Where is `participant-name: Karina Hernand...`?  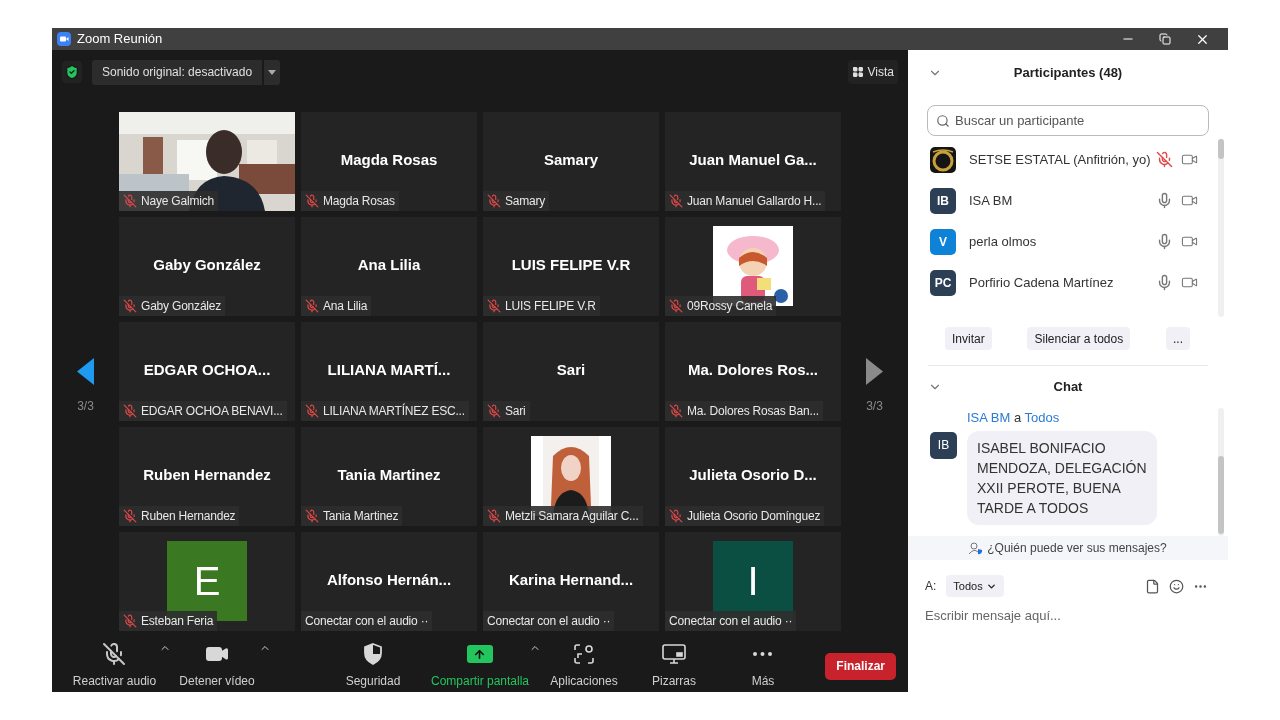 participant-name: Karina Hernand... is located at coordinates (571, 580).